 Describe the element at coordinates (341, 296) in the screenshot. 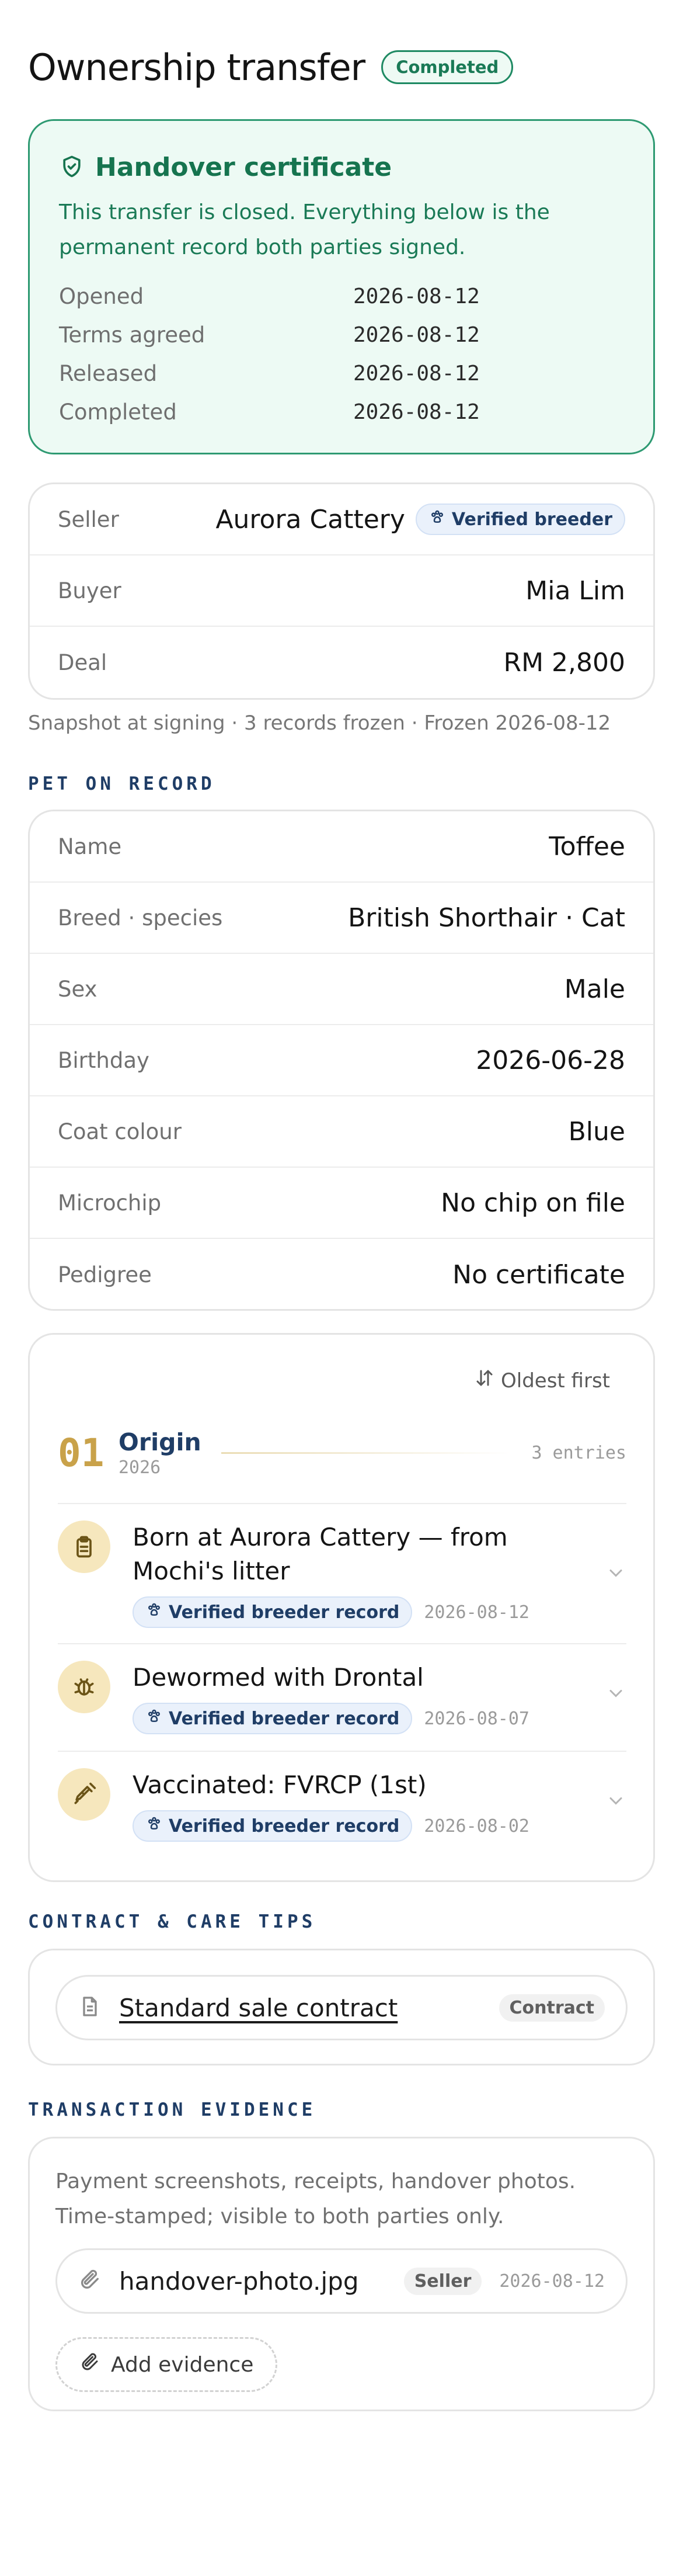

I see `certificate-row-opened: Opened 2026-08-12` at that location.